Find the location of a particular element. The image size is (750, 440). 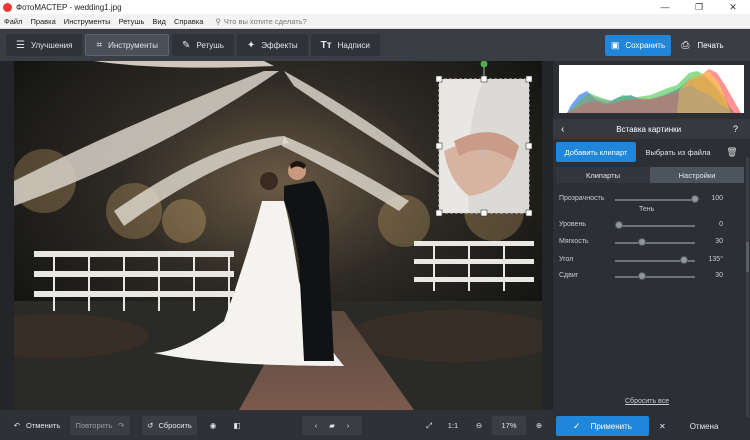

softness-slider-knob is located at coordinates (641, 242).